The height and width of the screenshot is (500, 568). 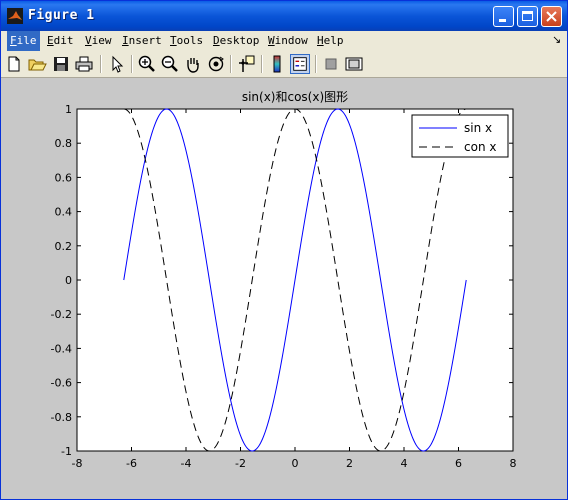 What do you see at coordinates (117, 64) in the screenshot?
I see `pointer-icon` at bounding box center [117, 64].